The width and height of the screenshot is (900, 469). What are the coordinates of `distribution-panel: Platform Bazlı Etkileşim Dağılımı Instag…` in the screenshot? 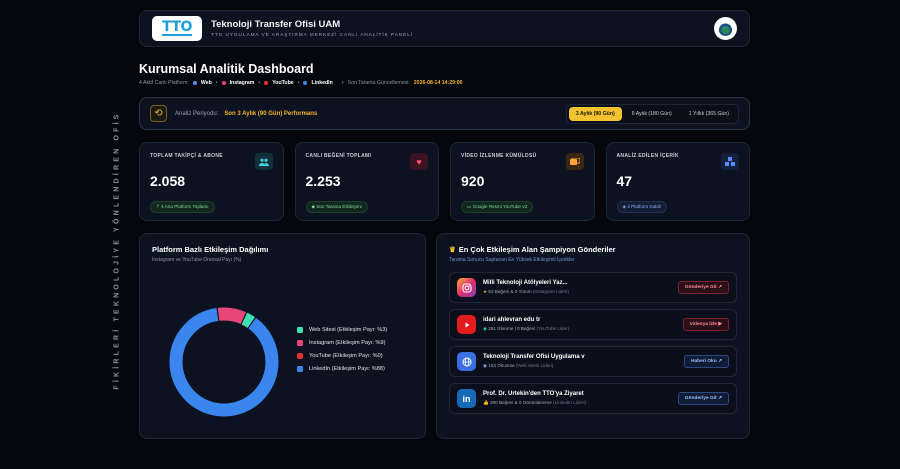 It's located at (282, 336).